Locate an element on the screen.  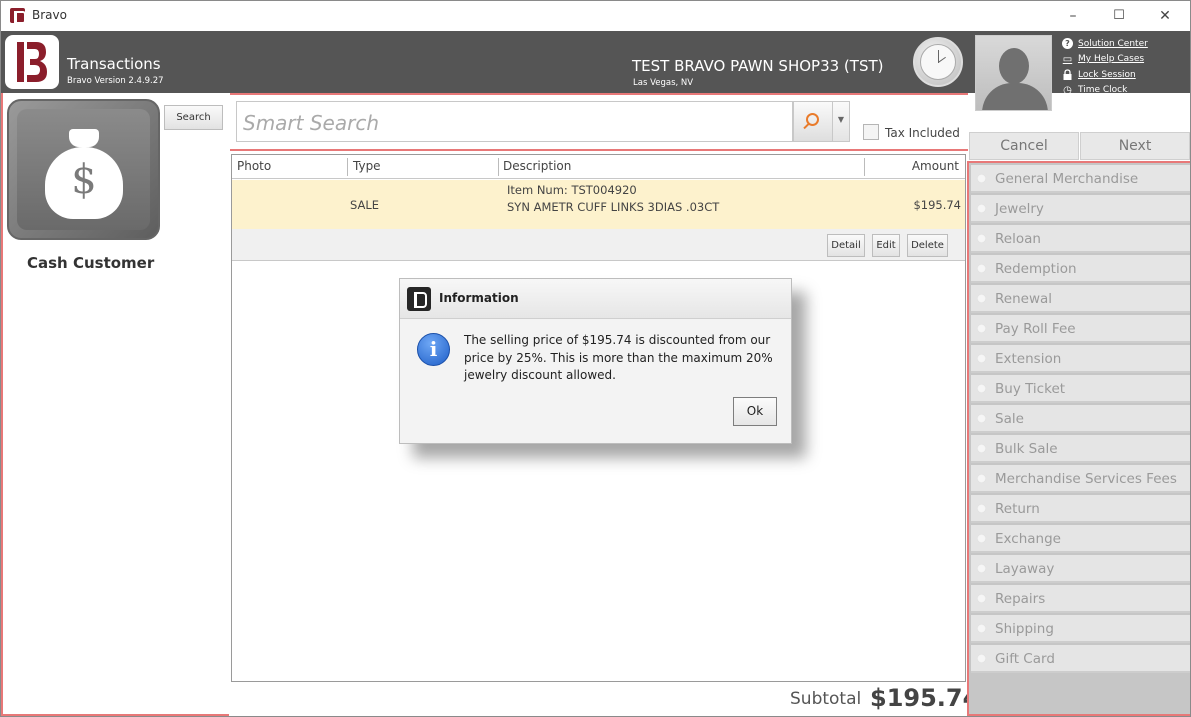
clock-icon is located at coordinates (938, 62).